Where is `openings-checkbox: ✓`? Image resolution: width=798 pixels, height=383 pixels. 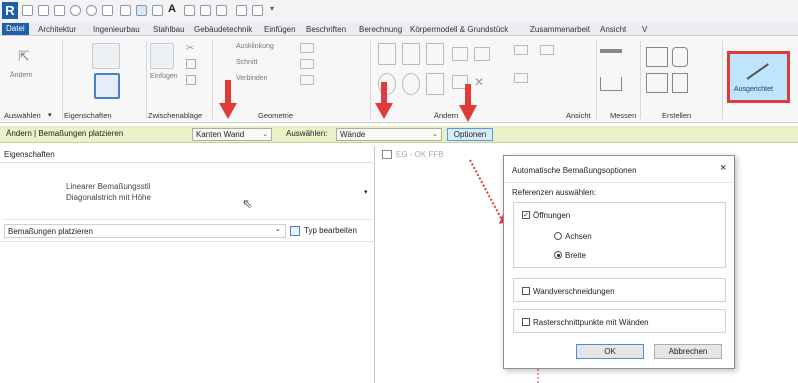
openings-checkbox: ✓ is located at coordinates (526, 215).